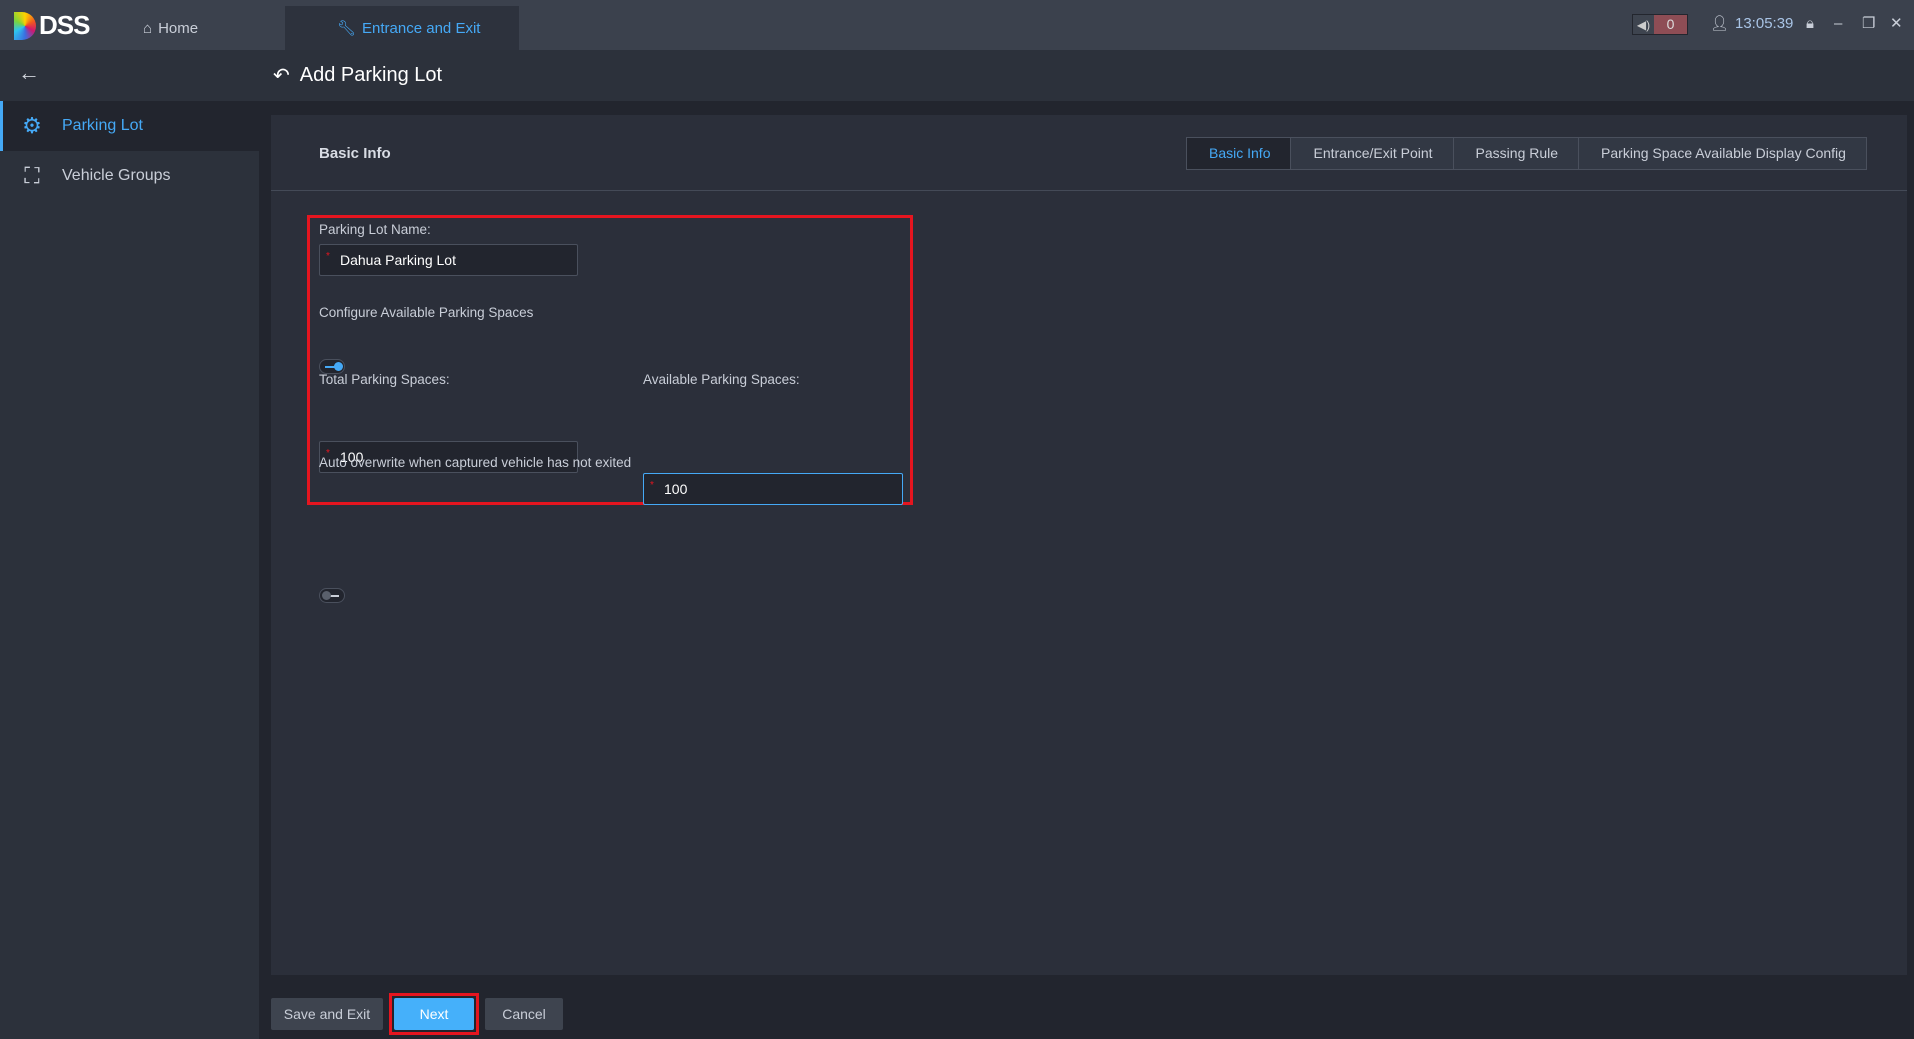  What do you see at coordinates (1810, 24) in the screenshot?
I see `lock-icon: 🔒︎` at bounding box center [1810, 24].